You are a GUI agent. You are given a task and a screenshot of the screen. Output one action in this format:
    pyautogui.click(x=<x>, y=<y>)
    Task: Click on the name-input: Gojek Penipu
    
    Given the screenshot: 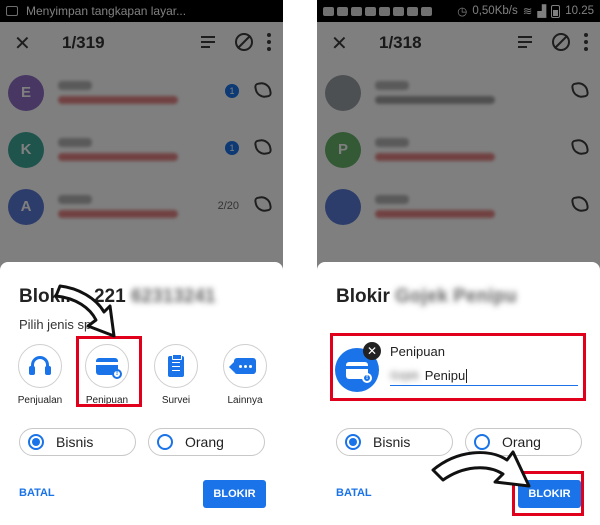 What is the action you would take?
    pyautogui.click(x=484, y=376)
    